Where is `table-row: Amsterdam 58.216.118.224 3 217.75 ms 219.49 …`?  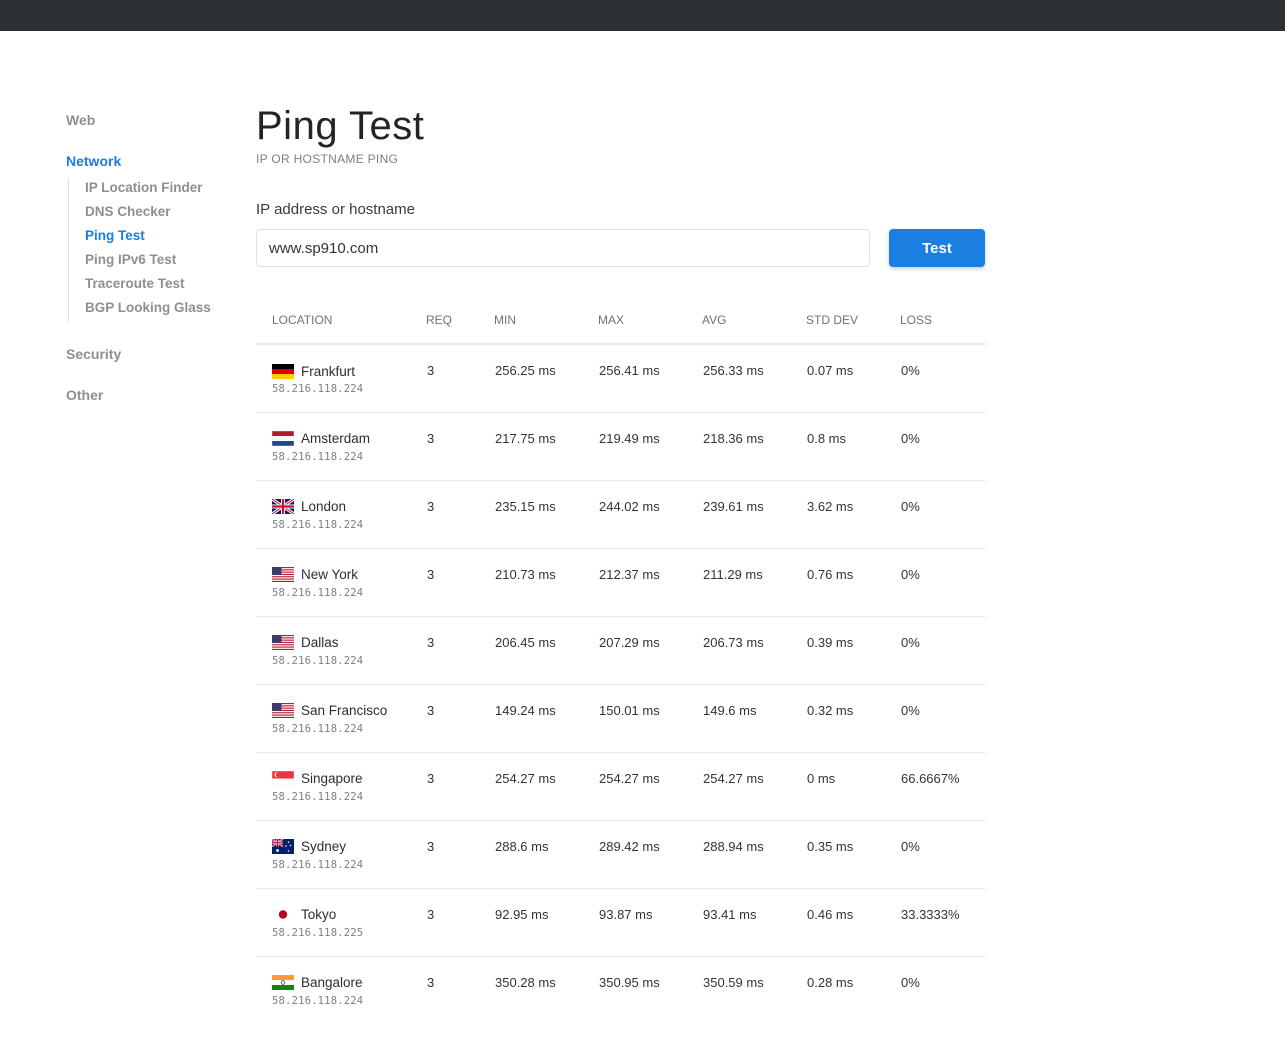 table-row: Amsterdam 58.216.118.224 3 217.75 ms 219.49 … is located at coordinates (621, 446).